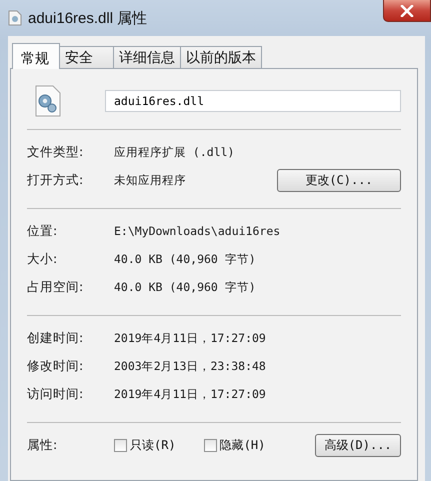  Describe the element at coordinates (55, 394) in the screenshot. I see `property-label: 访问时间:` at that location.